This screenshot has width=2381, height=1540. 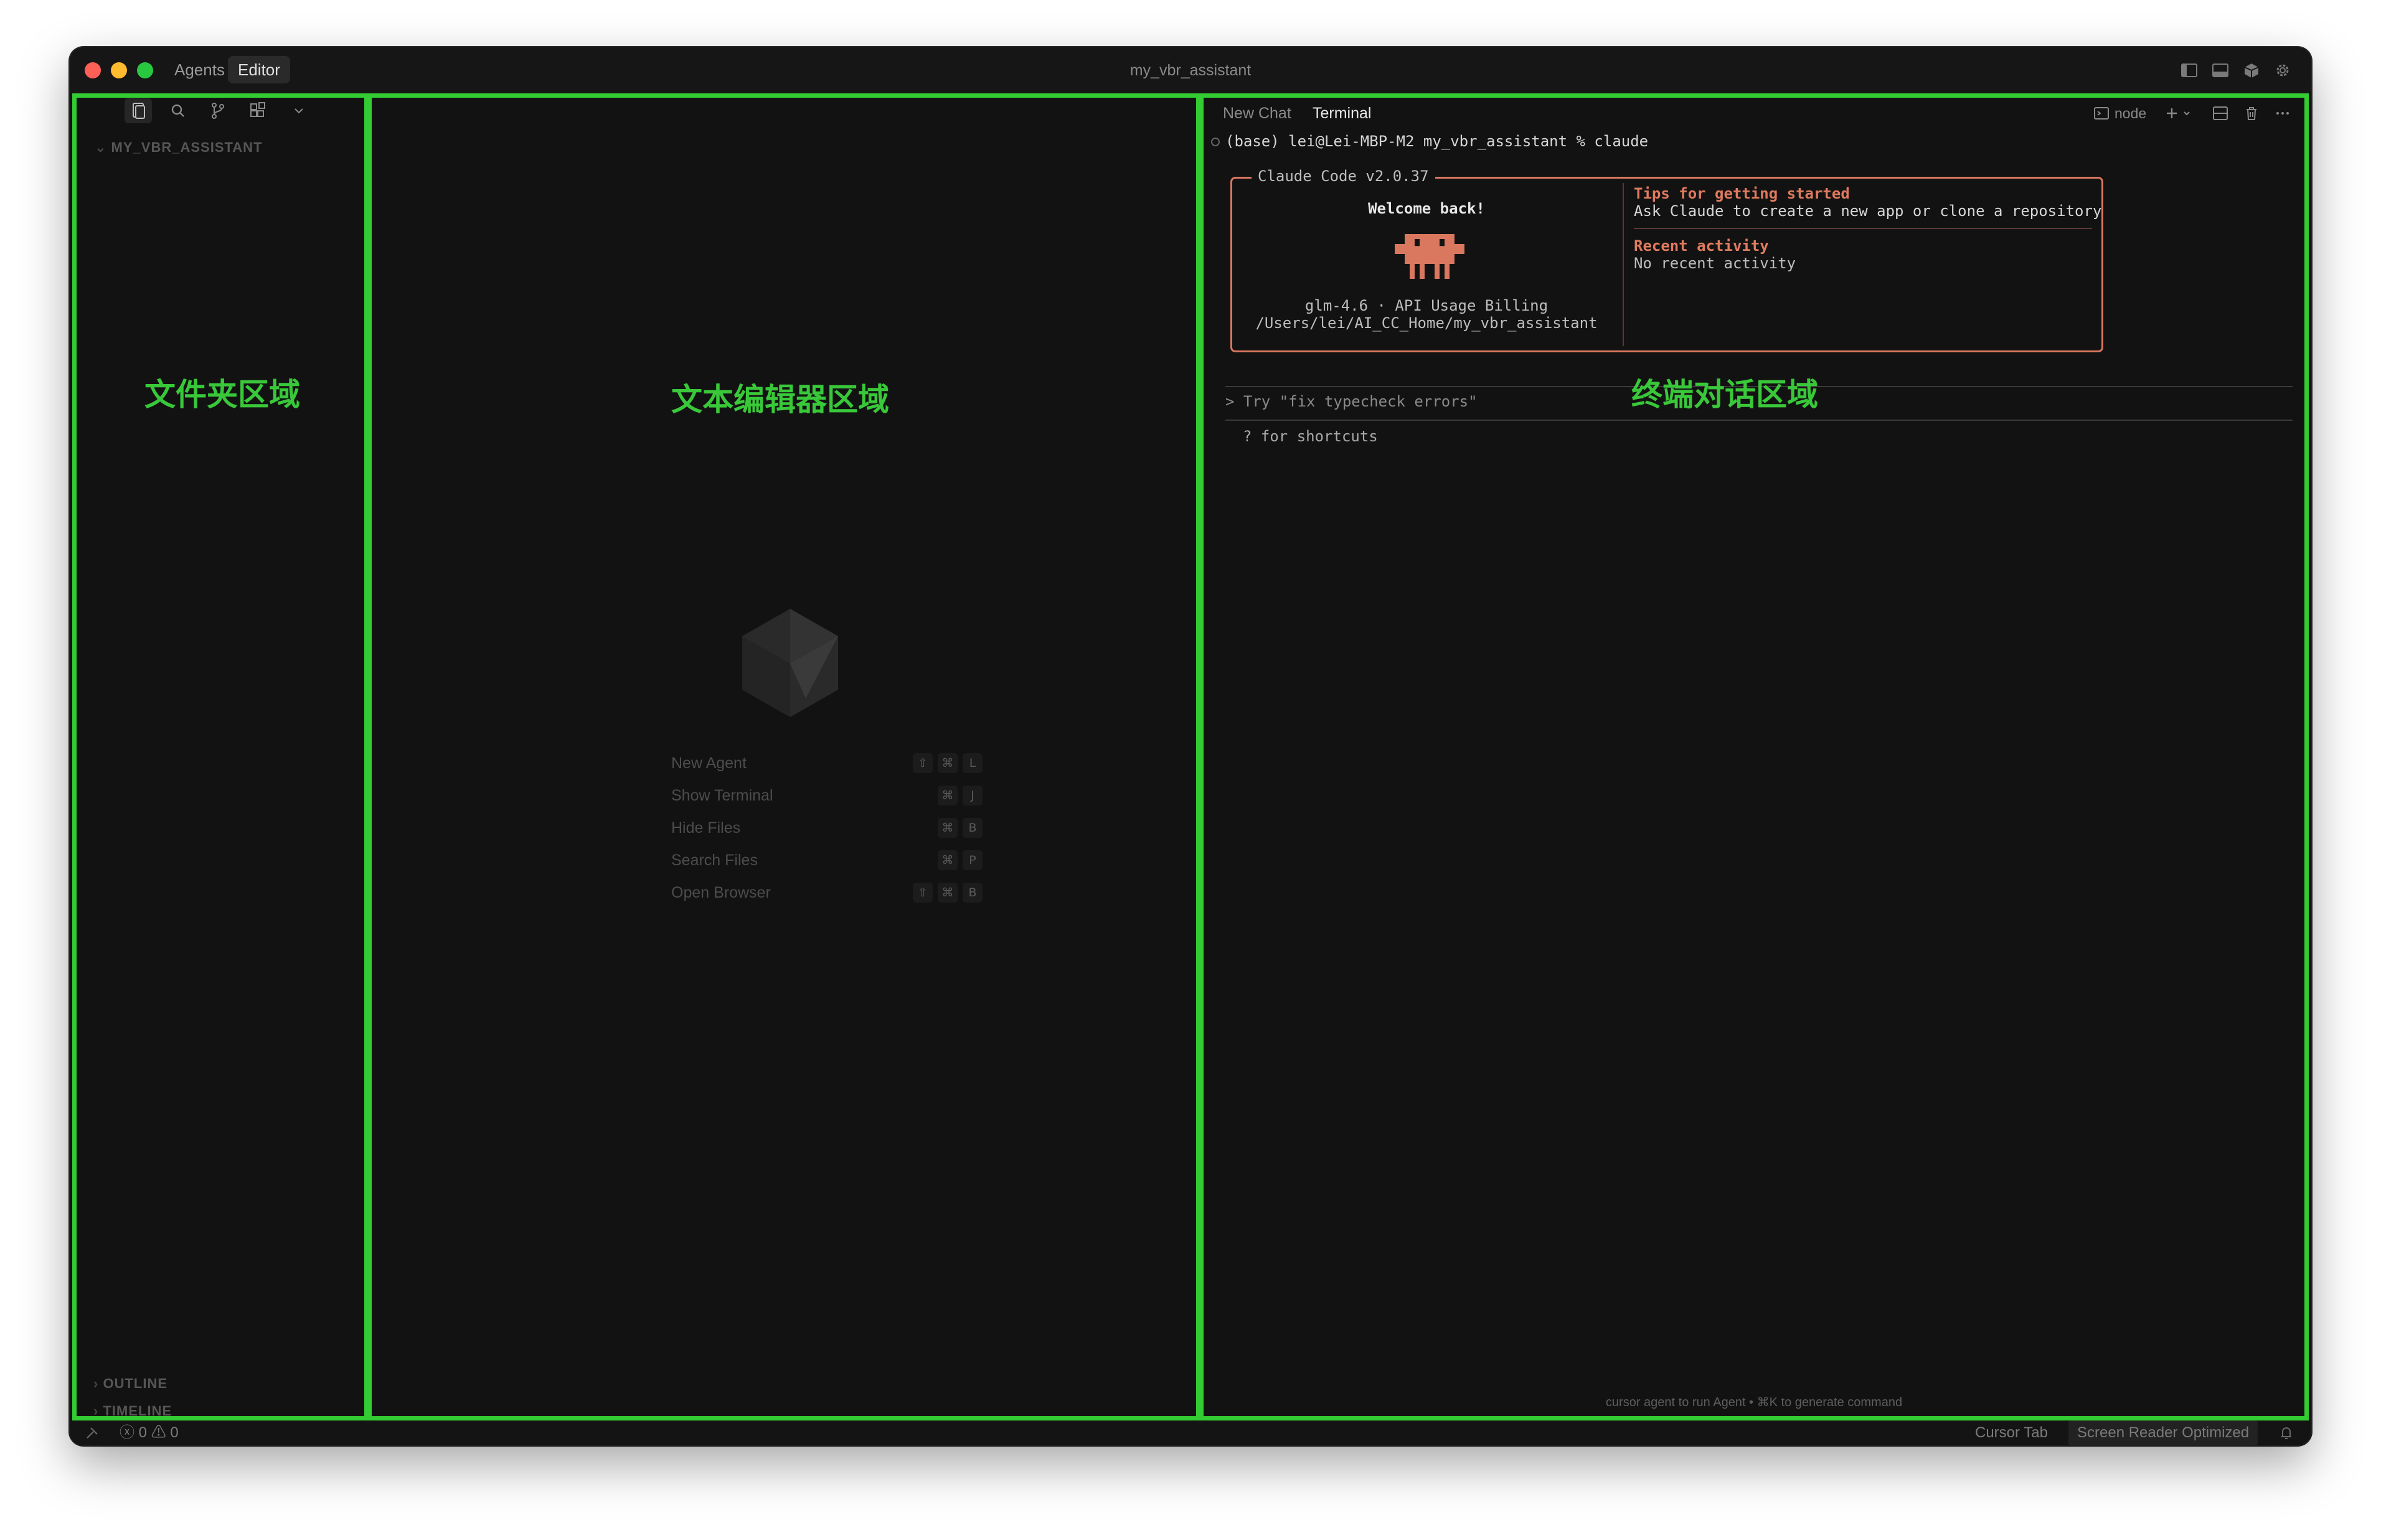 What do you see at coordinates (199, 69) in the screenshot?
I see `tab-agents: Agents` at bounding box center [199, 69].